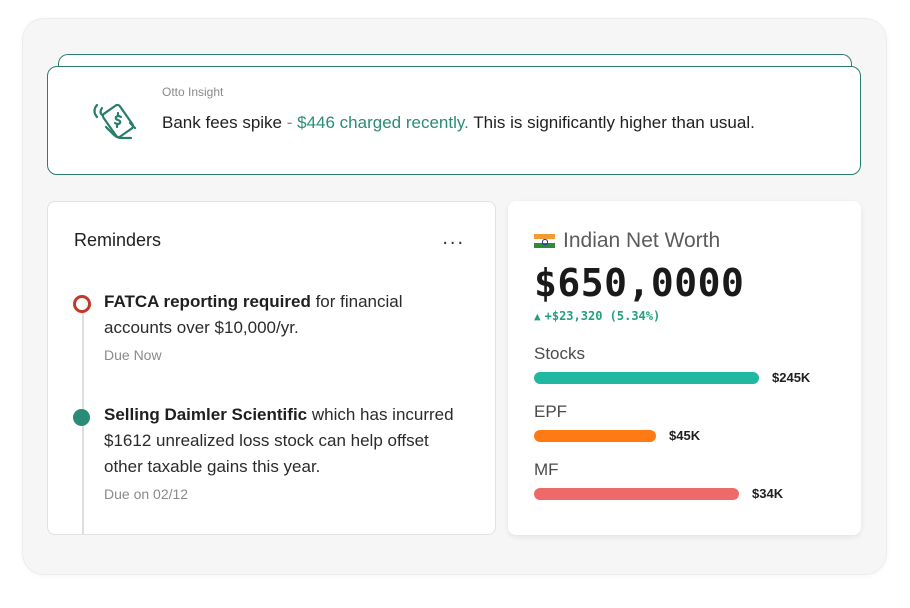 The height and width of the screenshot is (608, 910). Describe the element at coordinates (118, 240) in the screenshot. I see `reminders-title: Reminders` at that location.